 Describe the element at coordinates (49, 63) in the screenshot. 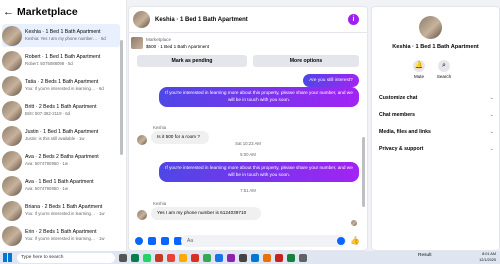

I see `conversation-preview: Robert: 5075088098 · 5d` at that location.